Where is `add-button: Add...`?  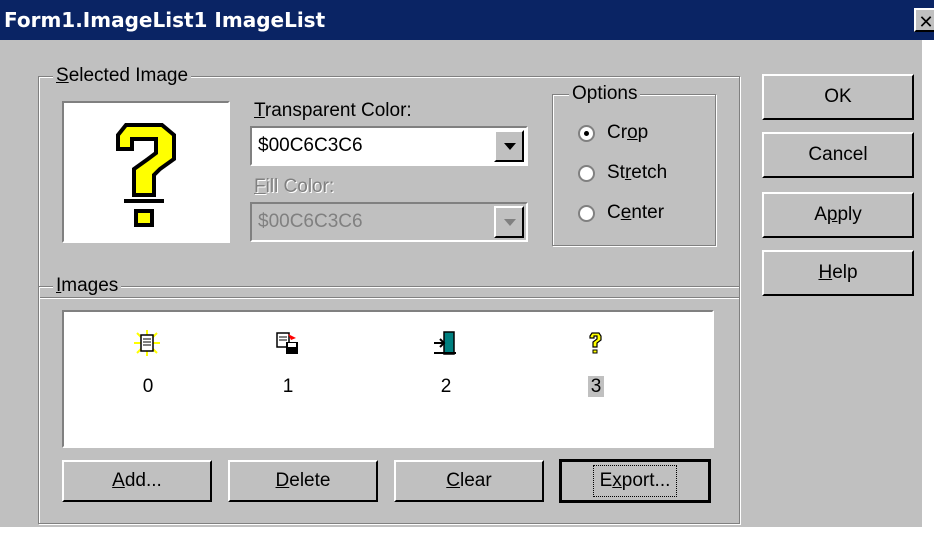 add-button: Add... is located at coordinates (137, 481).